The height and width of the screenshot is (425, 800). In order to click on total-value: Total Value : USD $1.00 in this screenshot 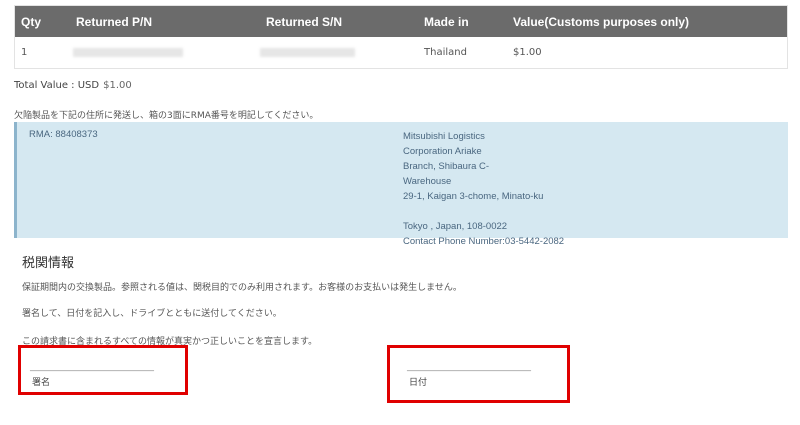, I will do `click(73, 85)`.